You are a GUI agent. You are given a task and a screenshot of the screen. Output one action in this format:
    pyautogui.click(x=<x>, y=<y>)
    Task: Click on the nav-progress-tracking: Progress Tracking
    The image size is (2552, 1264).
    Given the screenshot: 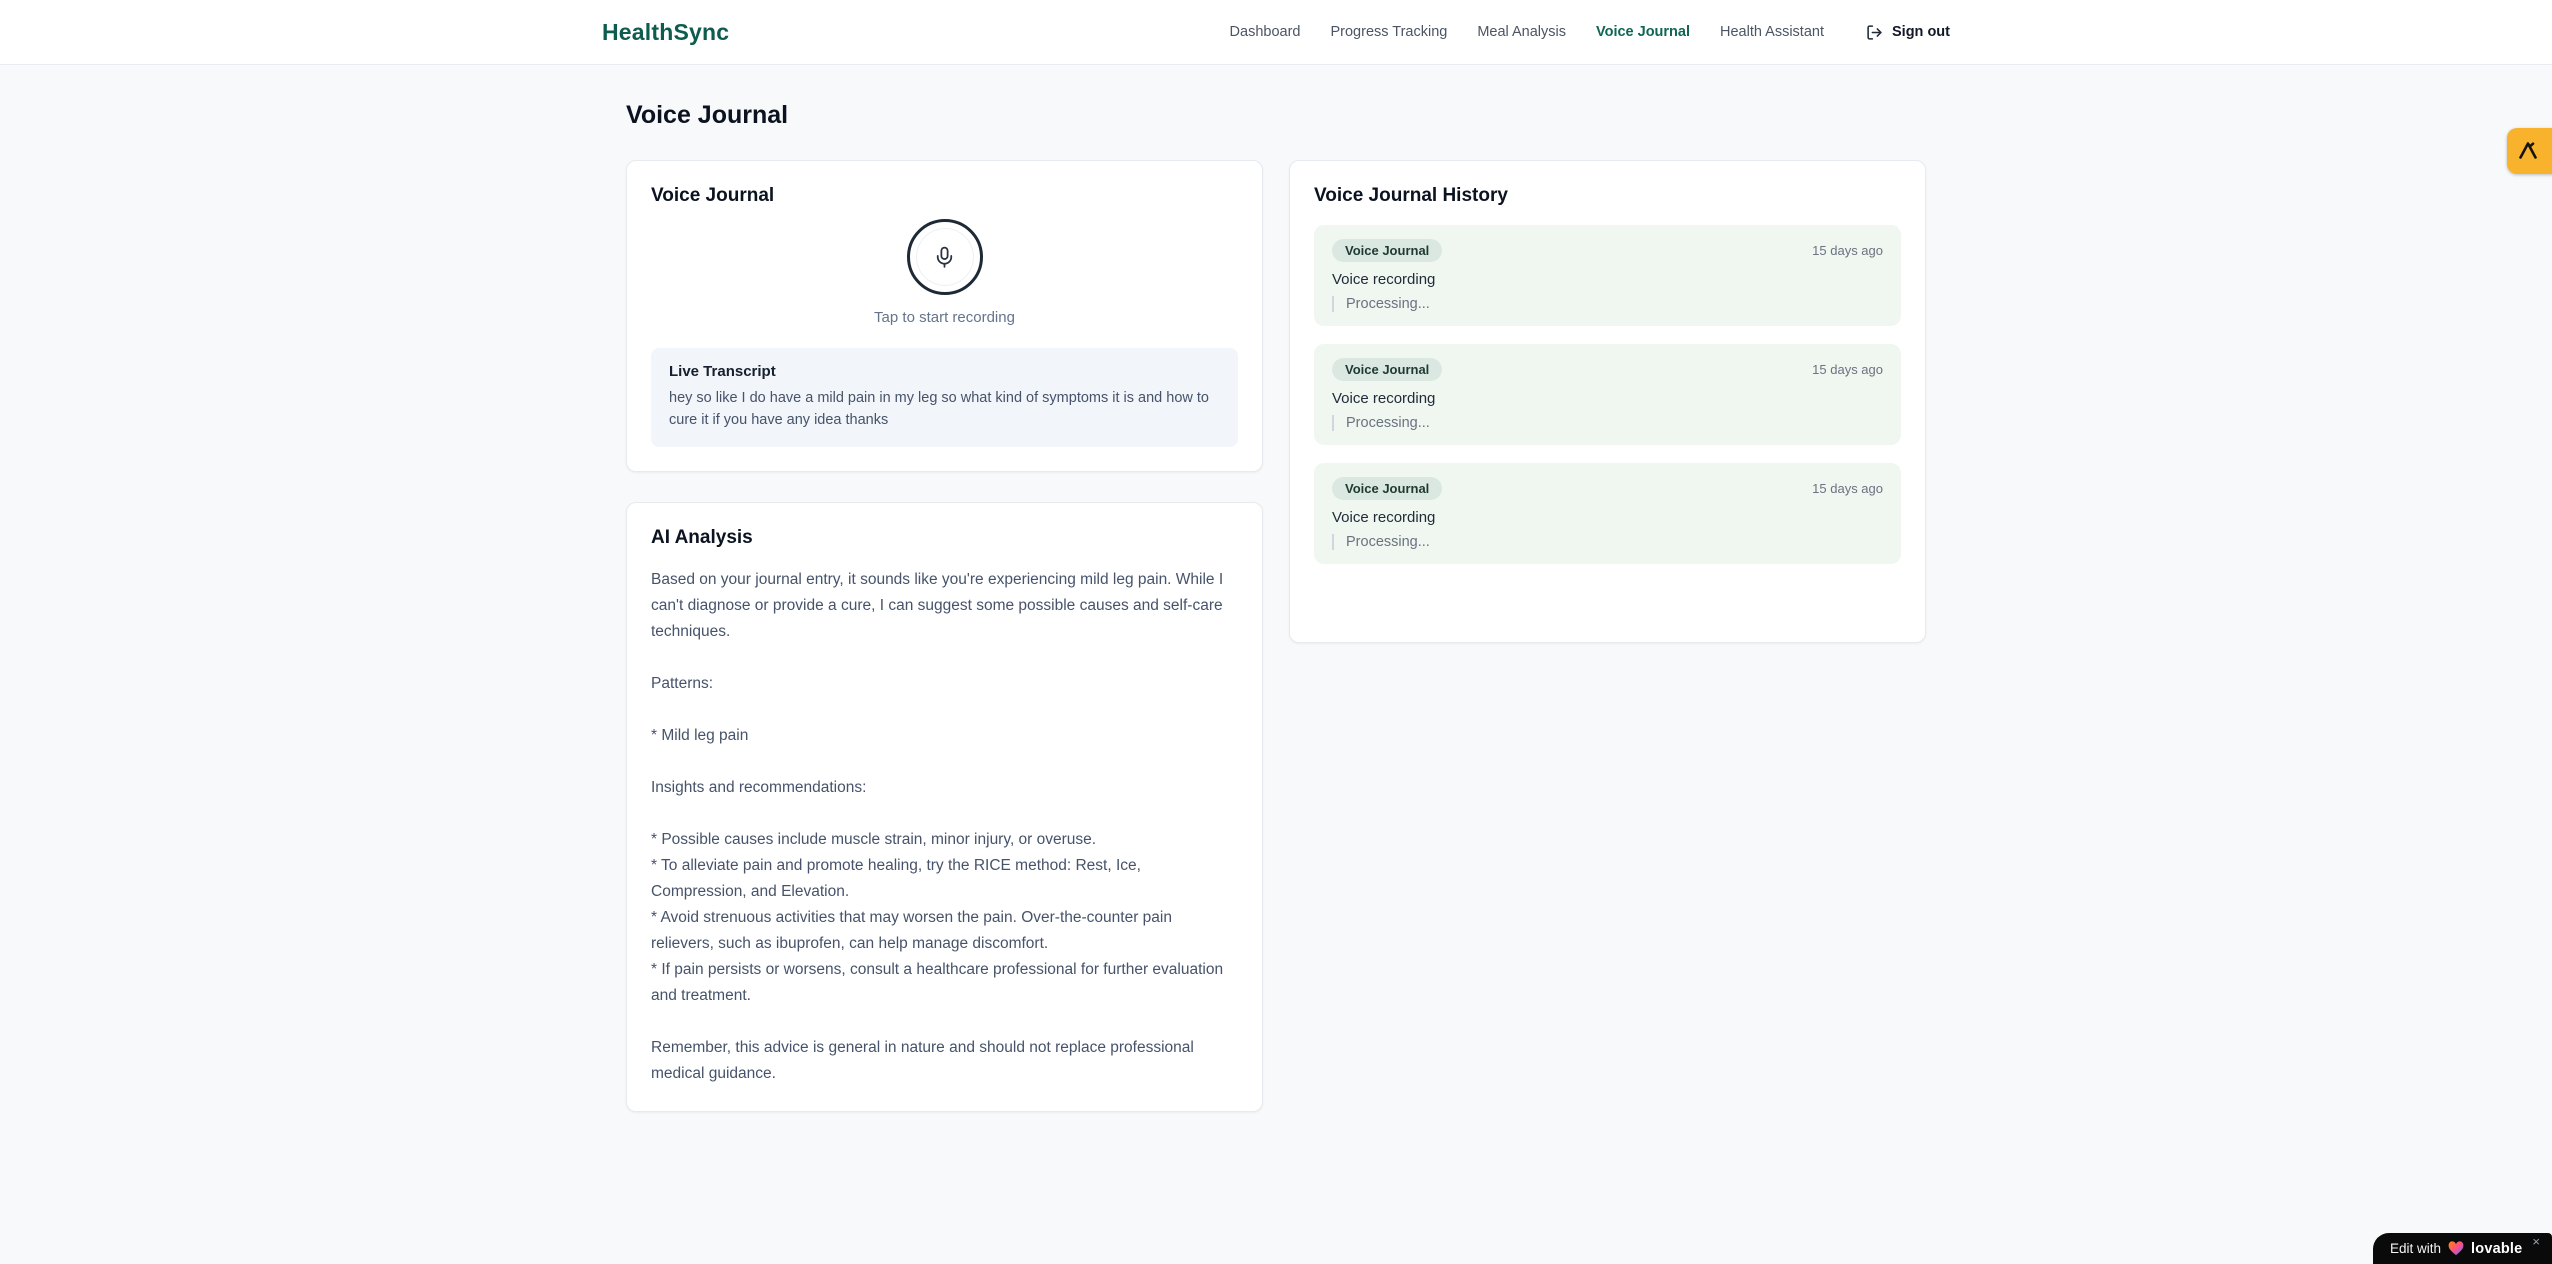 What is the action you would take?
    pyautogui.click(x=1388, y=32)
    